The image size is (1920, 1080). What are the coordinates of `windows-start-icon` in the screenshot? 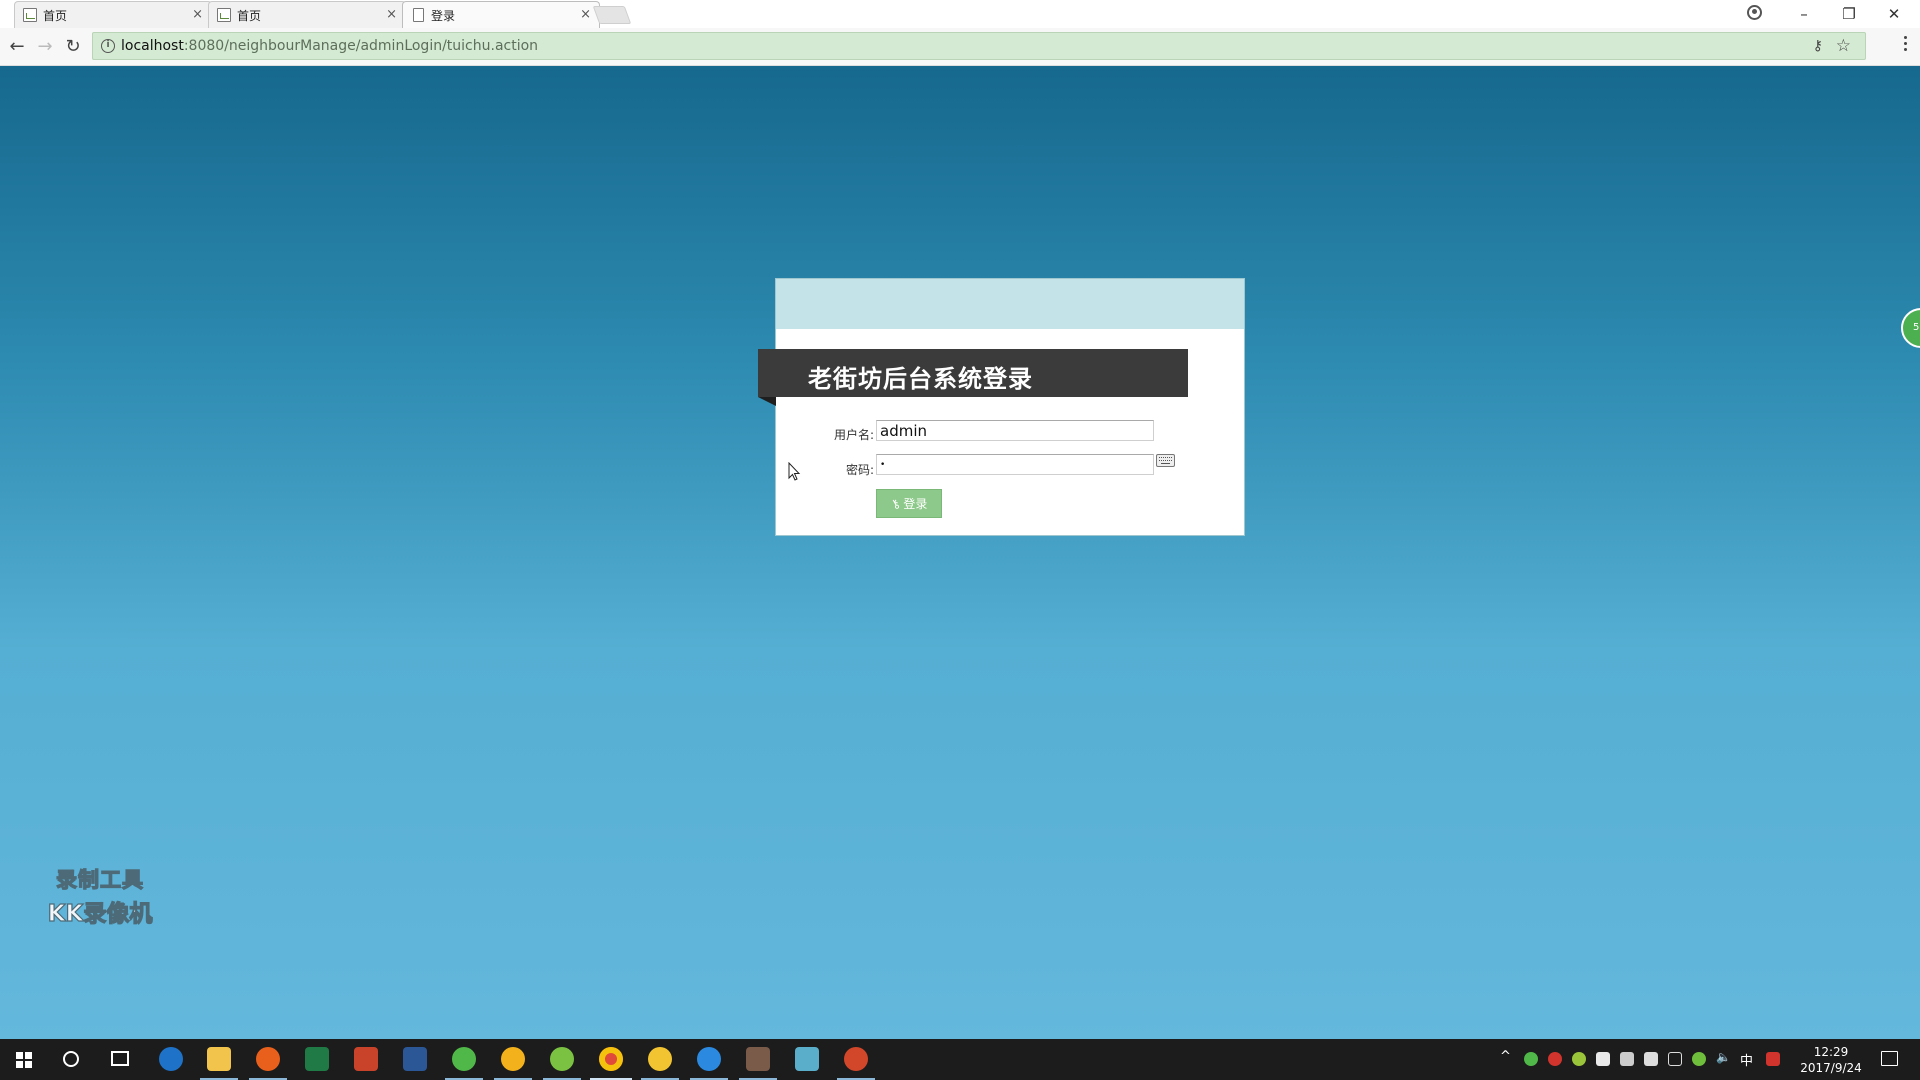 It's located at (24, 1060).